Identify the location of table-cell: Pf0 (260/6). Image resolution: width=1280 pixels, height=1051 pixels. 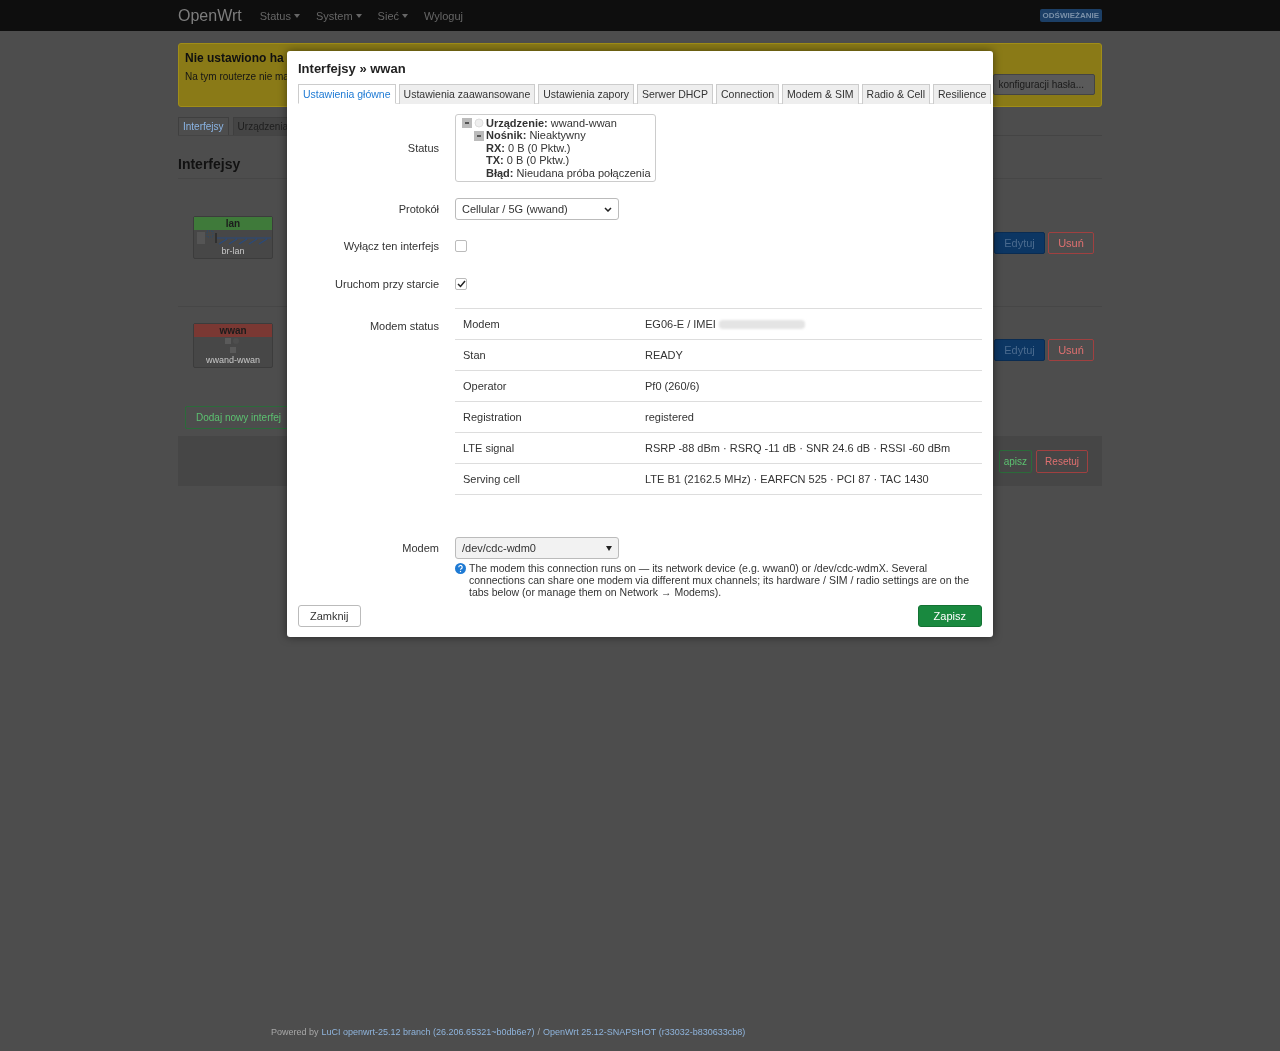
(672, 386).